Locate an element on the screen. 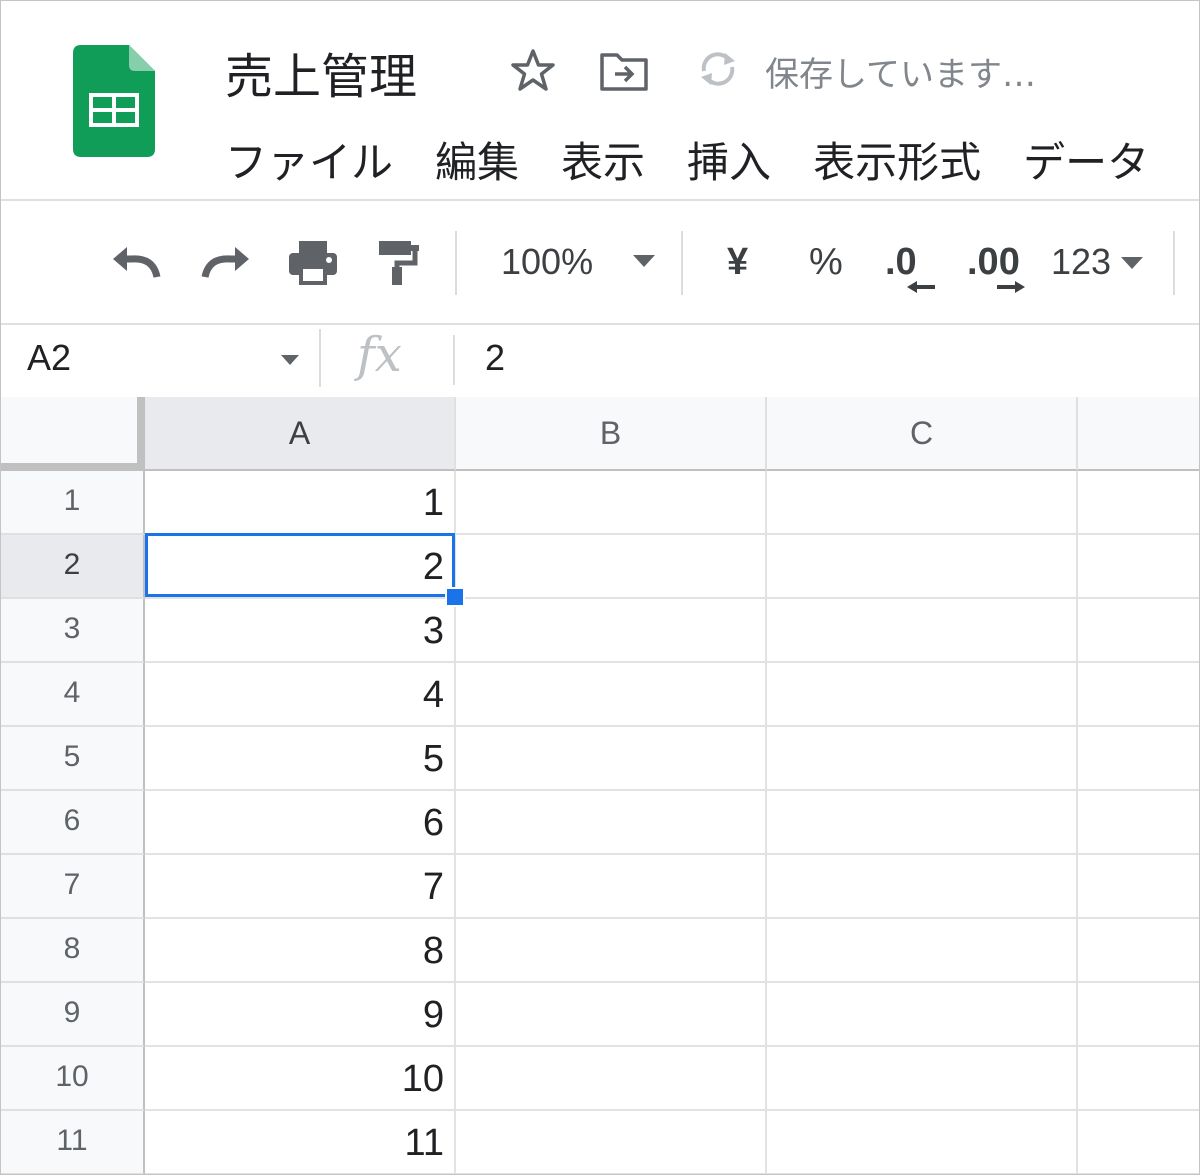 Image resolution: width=1200 pixels, height=1175 pixels. menu-edit: 編集 is located at coordinates (477, 158).